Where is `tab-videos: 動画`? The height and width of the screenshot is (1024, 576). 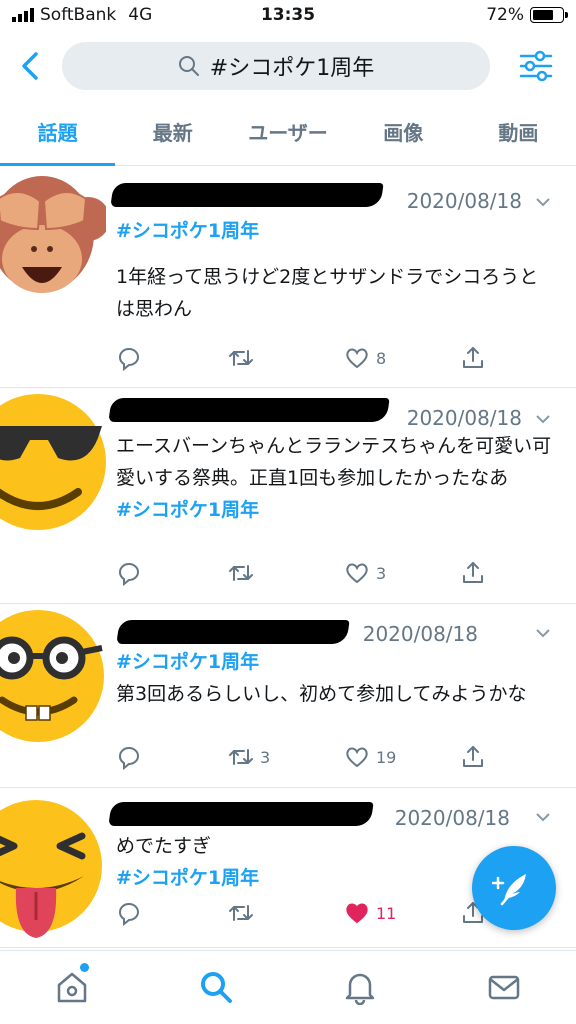 tab-videos: 動画 is located at coordinates (518, 132).